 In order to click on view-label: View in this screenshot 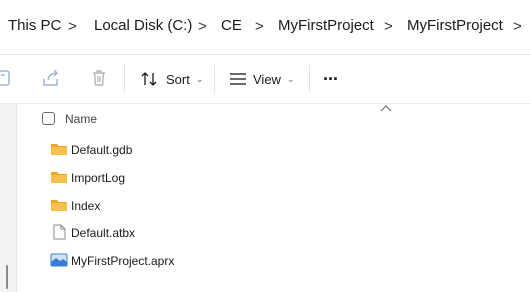, I will do `click(267, 79)`.